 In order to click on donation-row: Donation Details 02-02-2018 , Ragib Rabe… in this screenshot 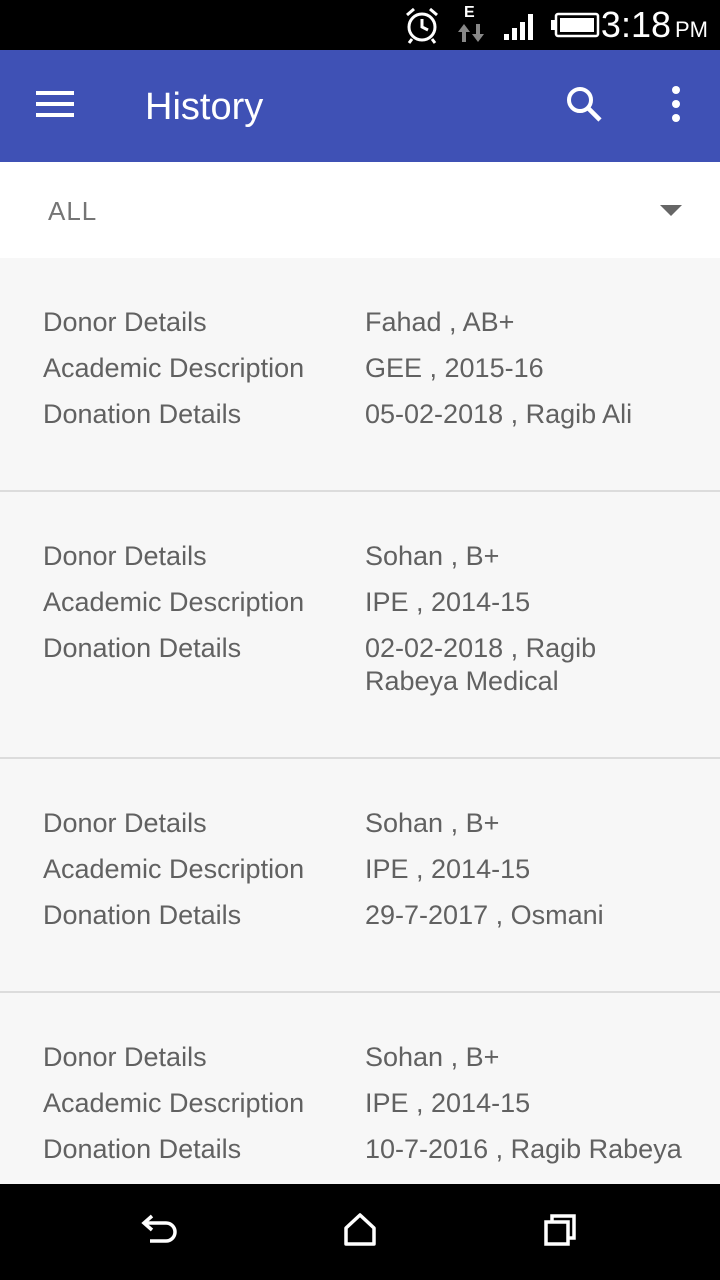, I will do `click(360, 665)`.